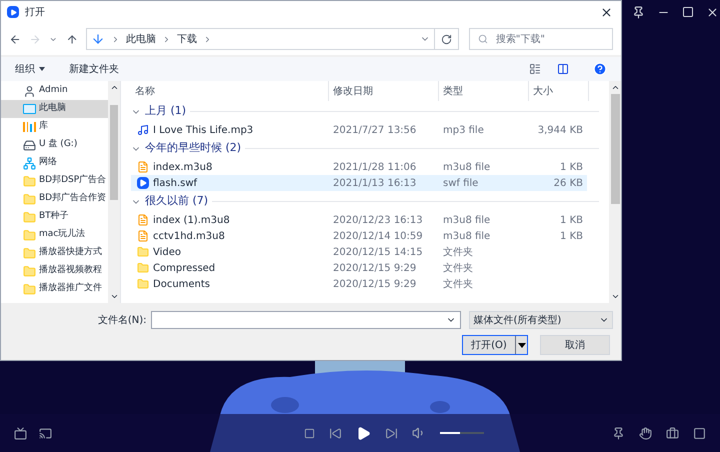 Image resolution: width=720 pixels, height=452 pixels. I want to click on column-header: 类型, so click(484, 91).